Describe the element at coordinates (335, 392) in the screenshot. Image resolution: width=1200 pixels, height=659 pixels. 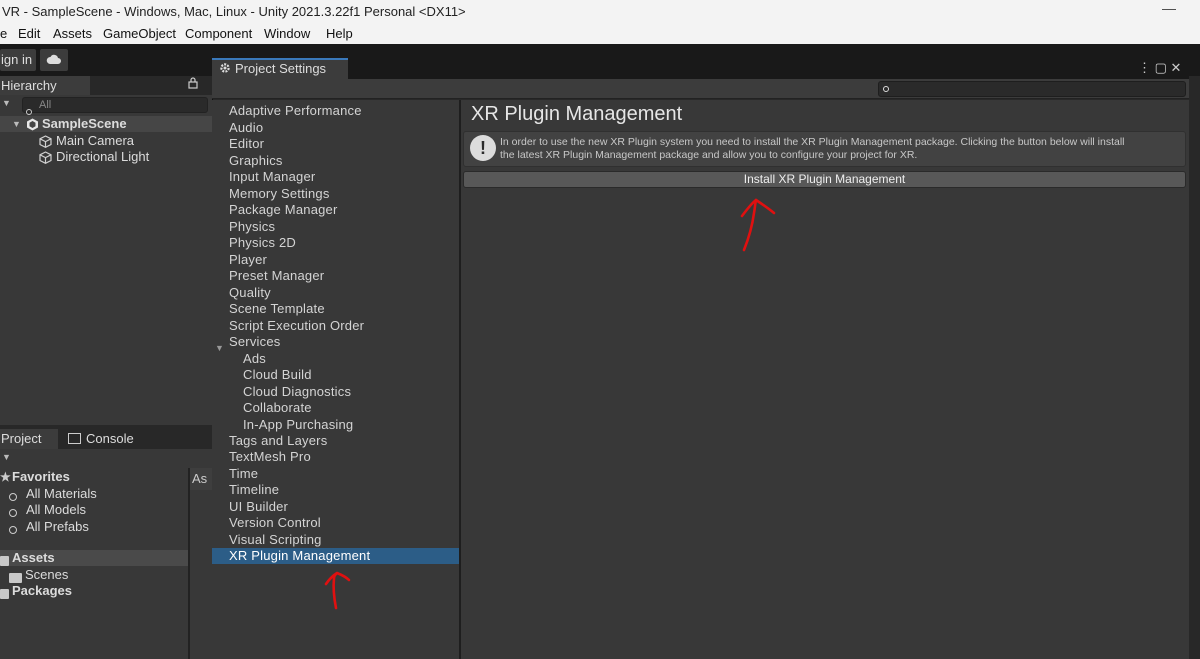
I see `nav-cloud-diagnostics: Cloud Diagnostics` at that location.